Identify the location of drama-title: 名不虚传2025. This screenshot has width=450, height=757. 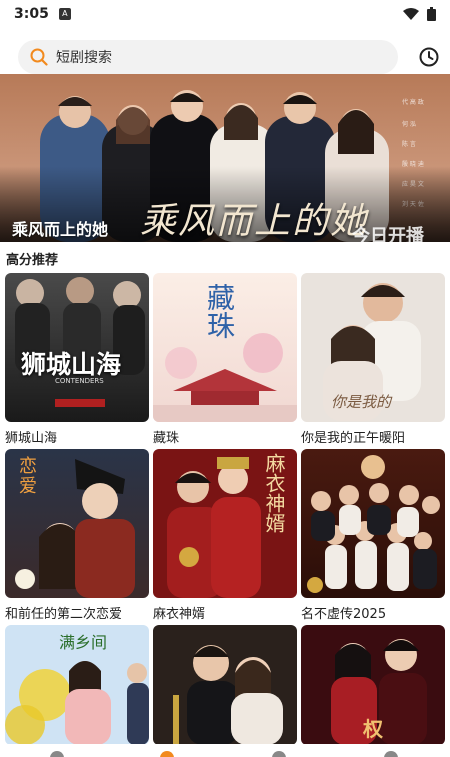
(344, 614).